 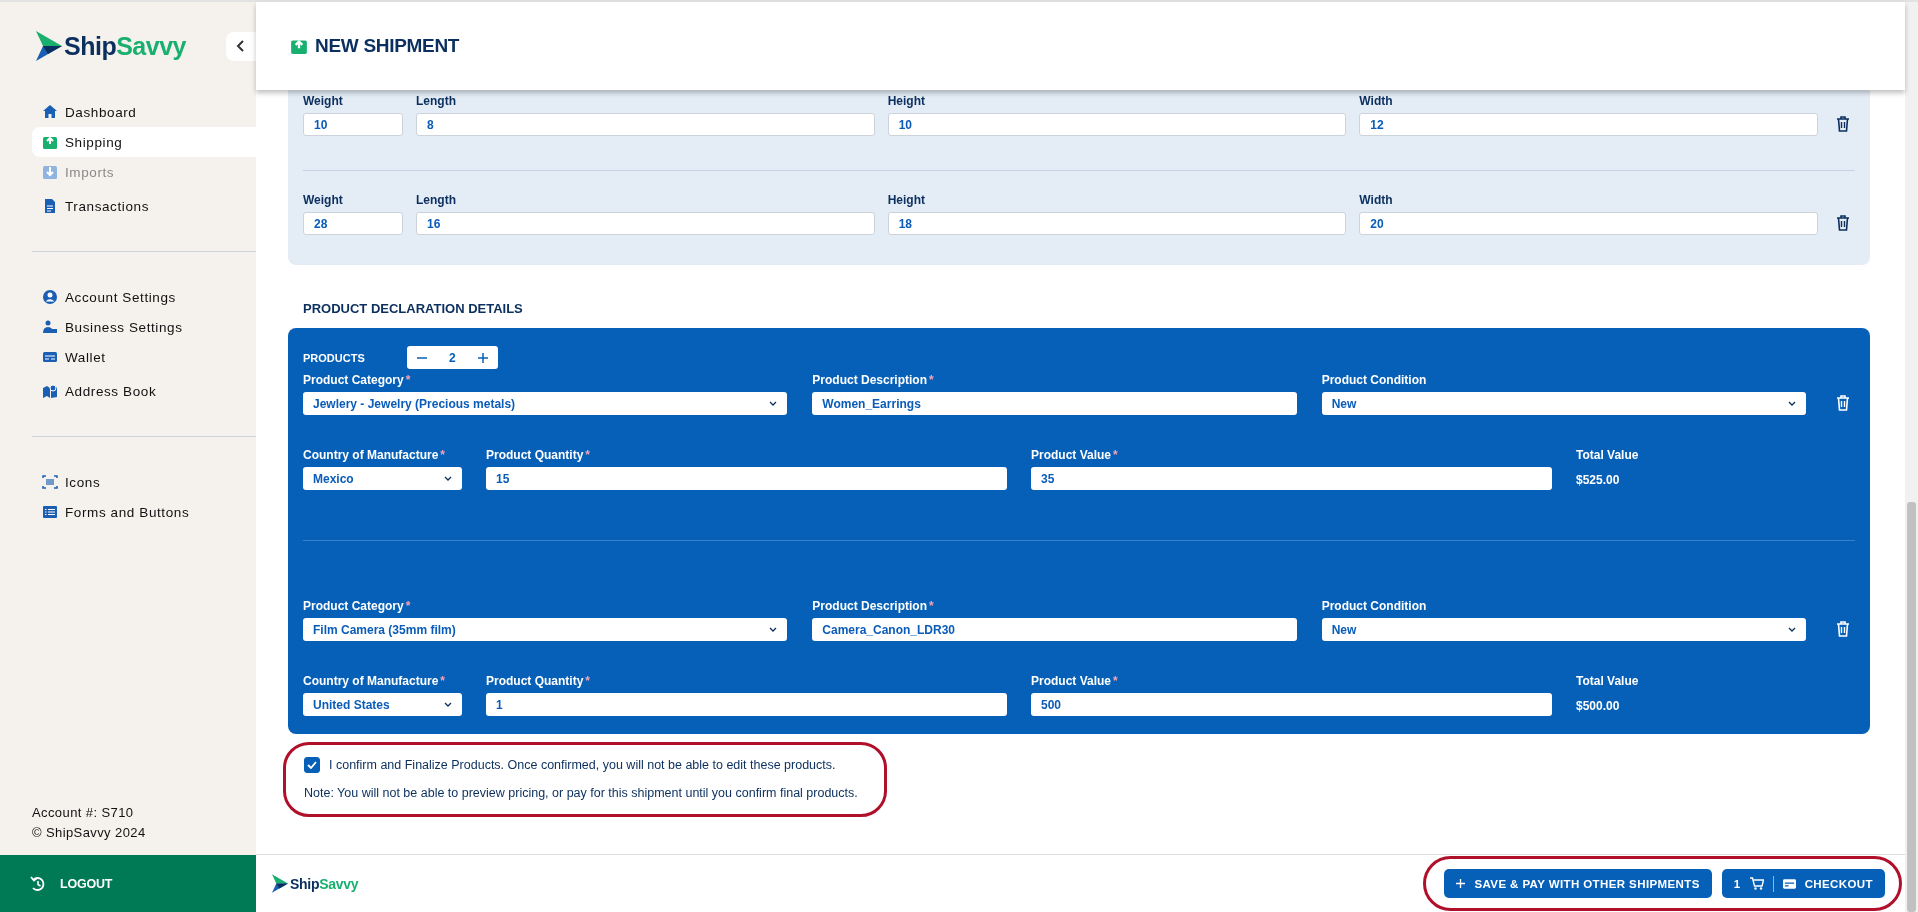 I want to click on section-title: PRODUCT DECLARATION DETAILS, so click(x=413, y=308).